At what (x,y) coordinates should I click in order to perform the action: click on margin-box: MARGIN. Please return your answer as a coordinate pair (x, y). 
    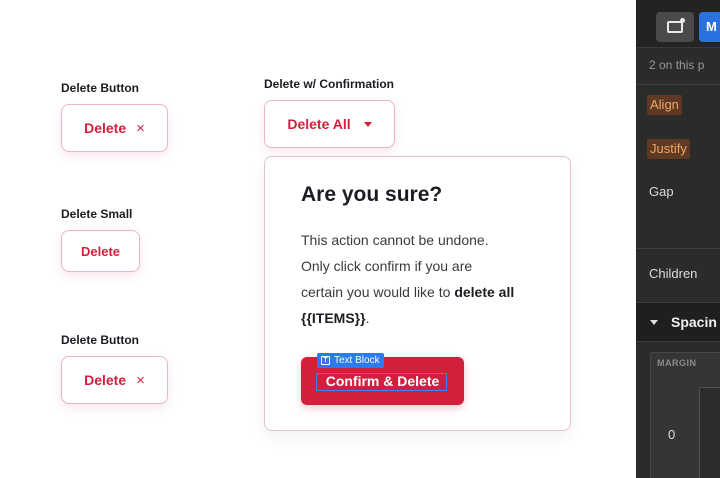
    Looking at the image, I should click on (685, 415).